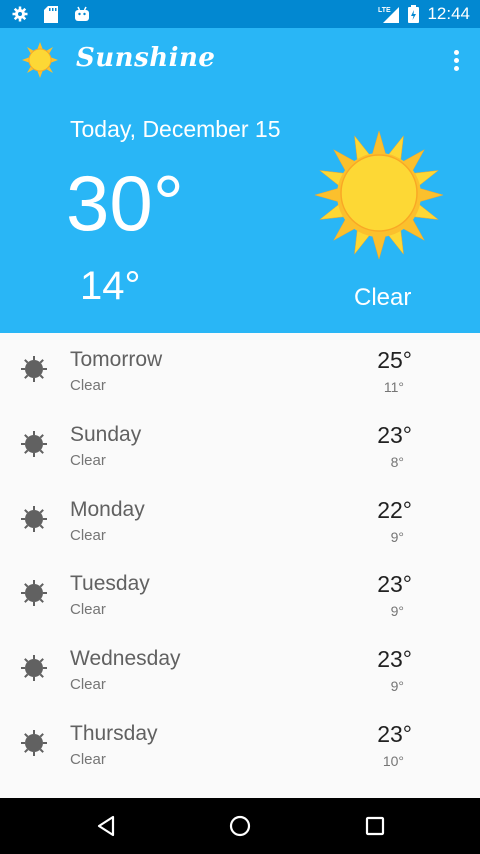 This screenshot has width=480, height=854. I want to click on battery-icon, so click(414, 14).